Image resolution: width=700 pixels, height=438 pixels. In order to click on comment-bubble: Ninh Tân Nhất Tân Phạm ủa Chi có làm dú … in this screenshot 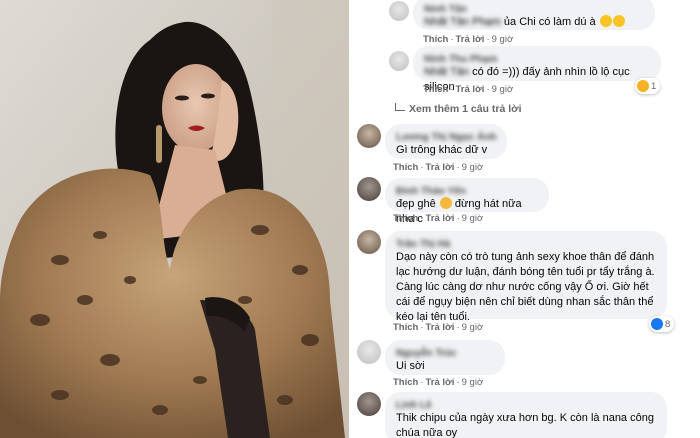, I will do `click(534, 15)`.